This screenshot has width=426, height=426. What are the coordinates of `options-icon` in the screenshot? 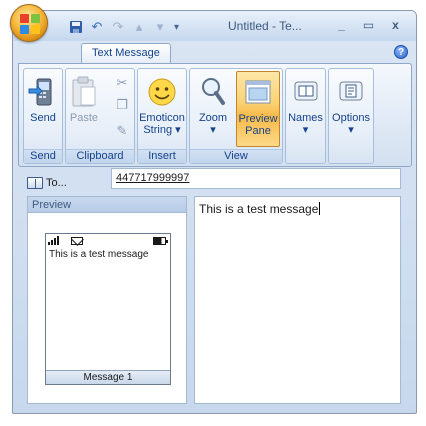 It's located at (351, 92).